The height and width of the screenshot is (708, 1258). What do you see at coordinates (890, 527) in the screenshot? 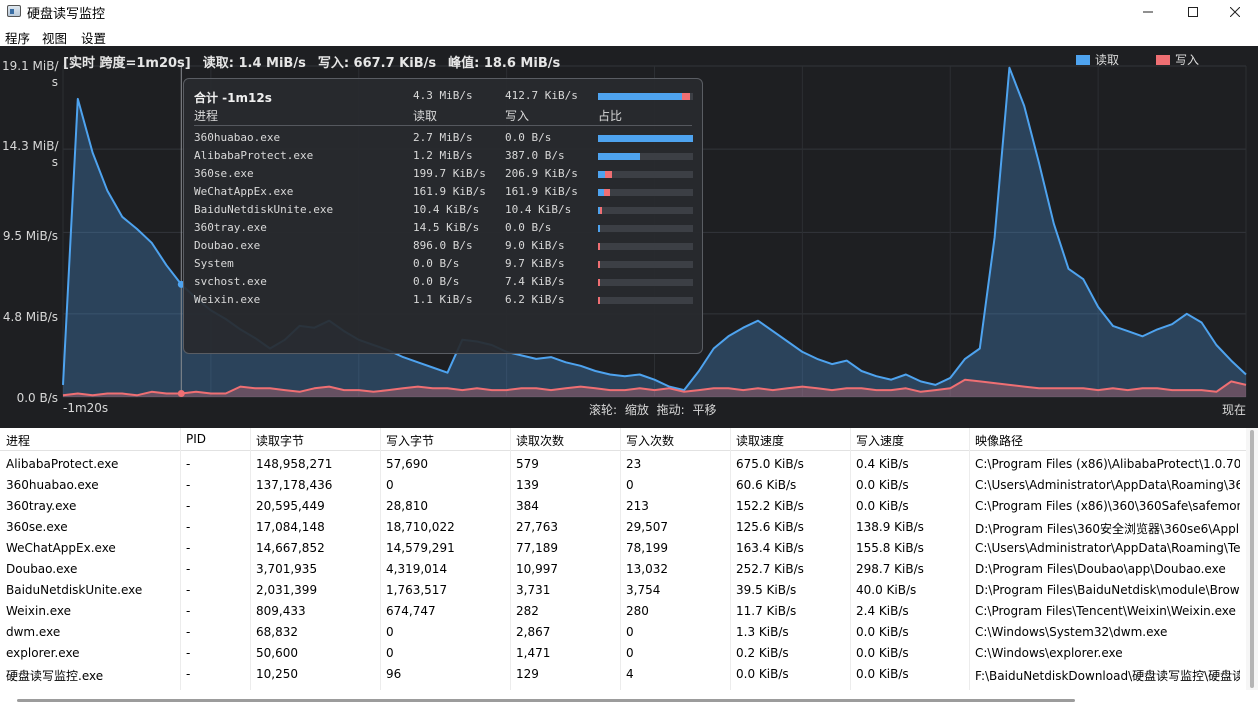
I see `table-cell: 138.9 KiB/s` at bounding box center [890, 527].